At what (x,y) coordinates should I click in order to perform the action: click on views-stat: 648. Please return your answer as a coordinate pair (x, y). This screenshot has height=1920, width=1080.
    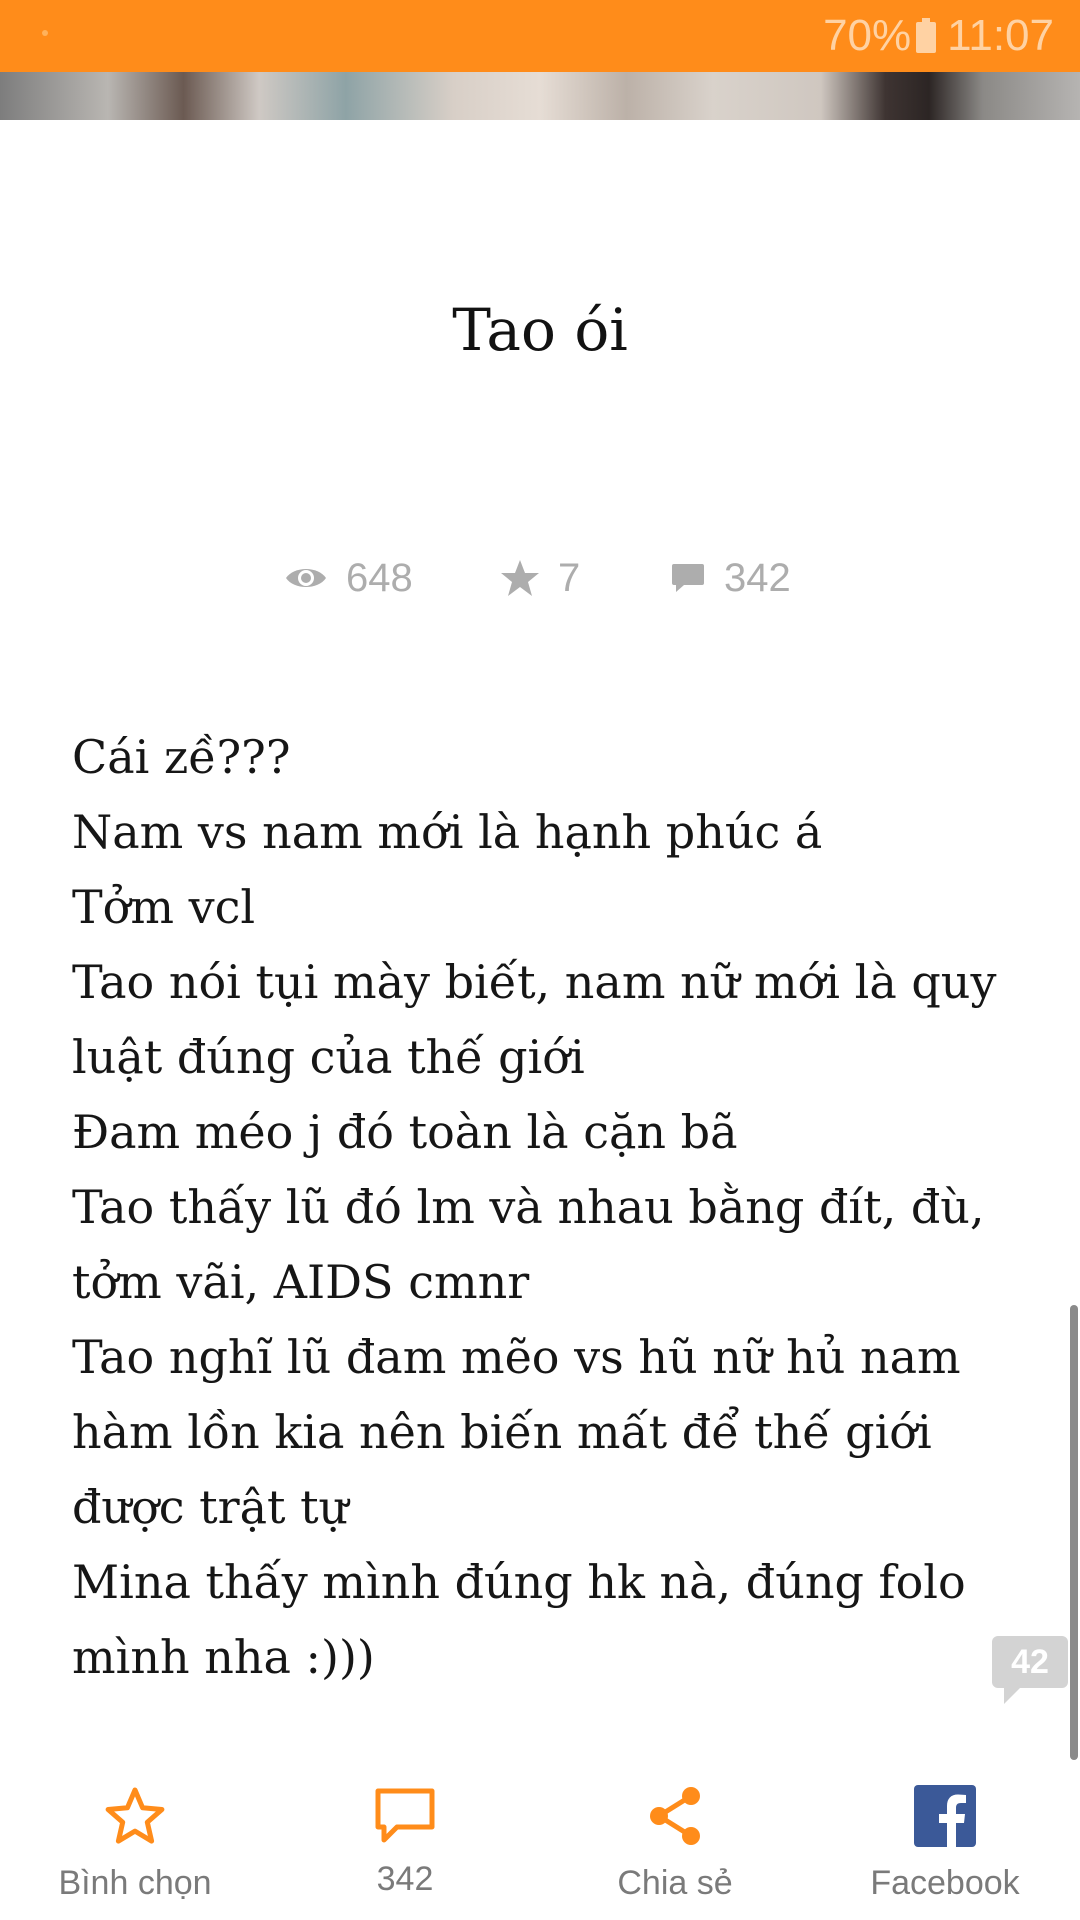
    Looking at the image, I should click on (348, 578).